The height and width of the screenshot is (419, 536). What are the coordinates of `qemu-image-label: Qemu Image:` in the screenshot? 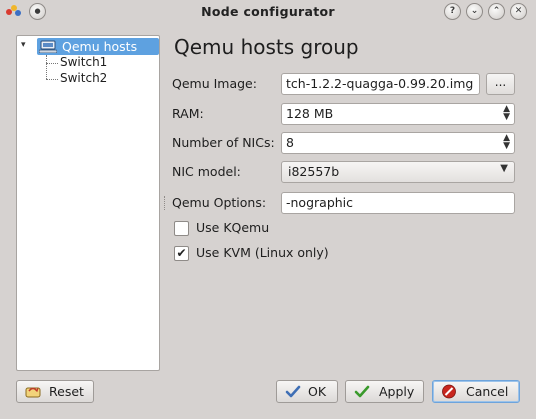 It's located at (214, 83).